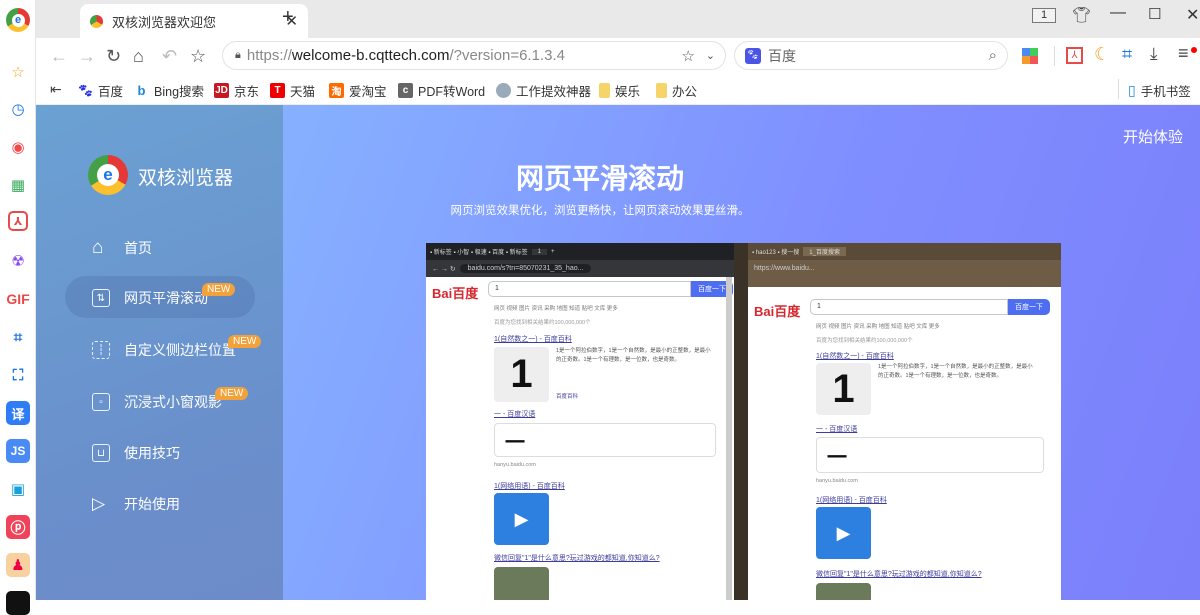 The width and height of the screenshot is (1200, 615). What do you see at coordinates (599, 178) in the screenshot?
I see `feature-title: 网页平滑滚动` at bounding box center [599, 178].